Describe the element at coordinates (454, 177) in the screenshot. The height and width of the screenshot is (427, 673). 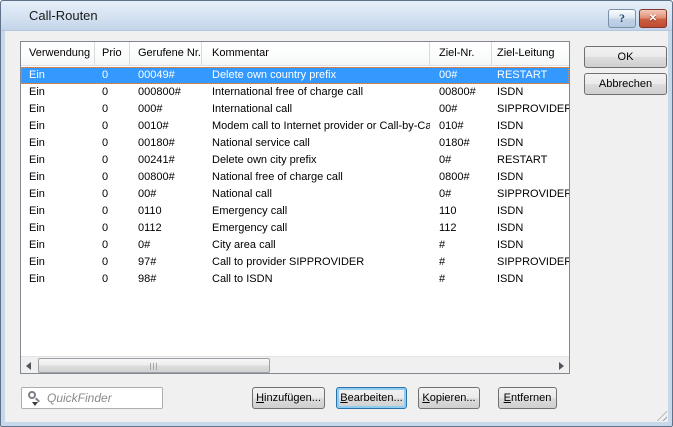
I see `table-cell: 0800#` at that location.